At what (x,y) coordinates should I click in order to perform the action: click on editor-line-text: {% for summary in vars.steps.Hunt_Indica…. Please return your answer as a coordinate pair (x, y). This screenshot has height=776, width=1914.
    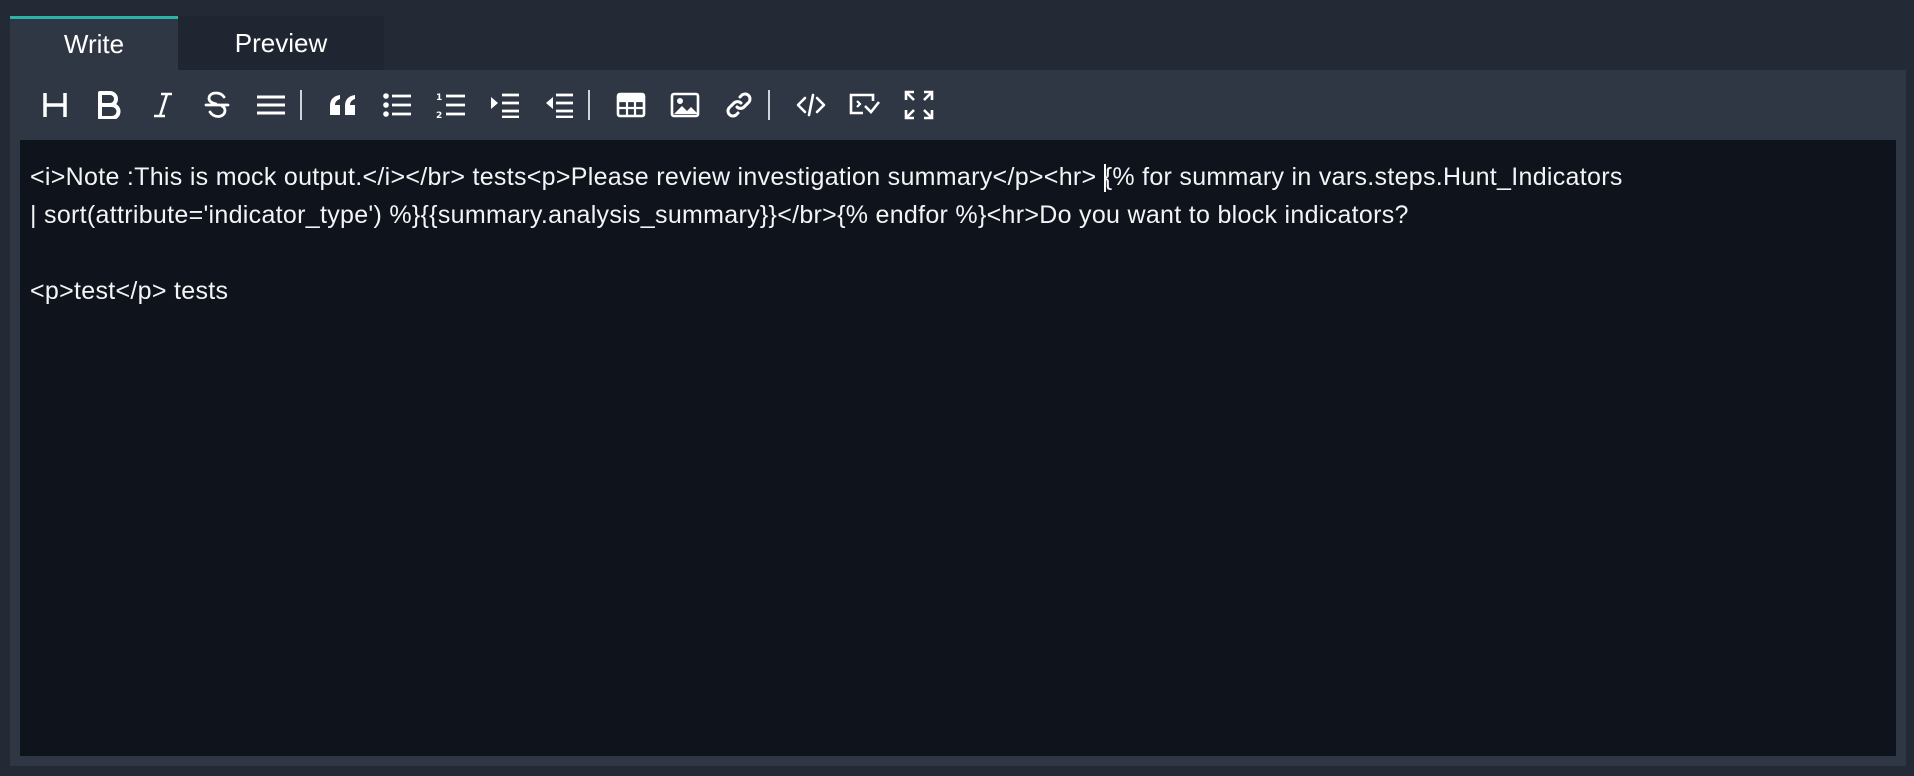
    Looking at the image, I should click on (1363, 177).